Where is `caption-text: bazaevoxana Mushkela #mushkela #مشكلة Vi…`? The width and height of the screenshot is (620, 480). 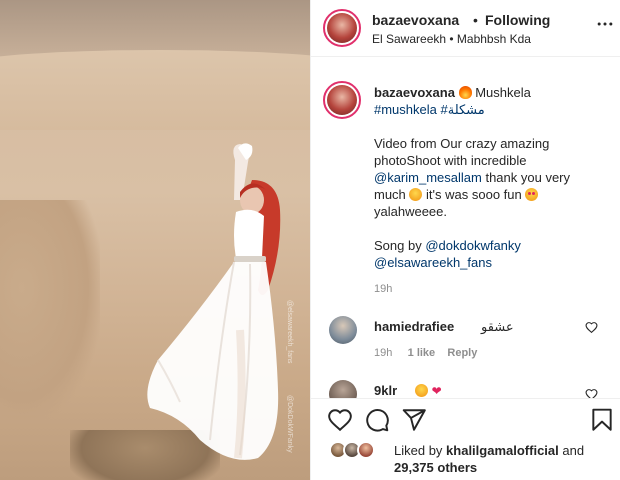 caption-text: bazaevoxana Mushkela #mushkela #مشكلة Vi… is located at coordinates (489, 177).